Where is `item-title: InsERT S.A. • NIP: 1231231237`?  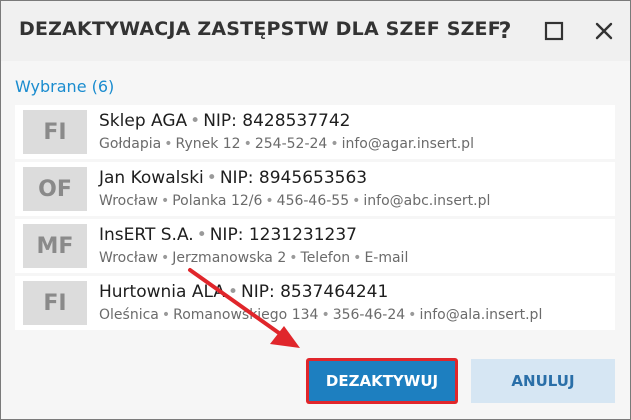 item-title: InsERT S.A. • NIP: 1231231237 is located at coordinates (228, 235).